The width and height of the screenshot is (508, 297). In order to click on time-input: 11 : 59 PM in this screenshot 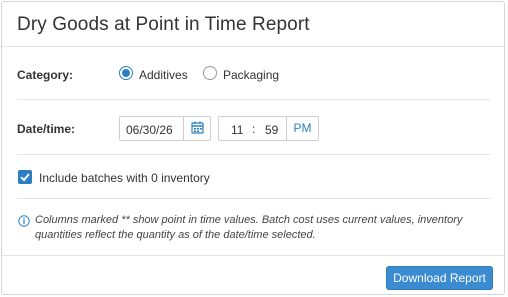, I will do `click(268, 128)`.